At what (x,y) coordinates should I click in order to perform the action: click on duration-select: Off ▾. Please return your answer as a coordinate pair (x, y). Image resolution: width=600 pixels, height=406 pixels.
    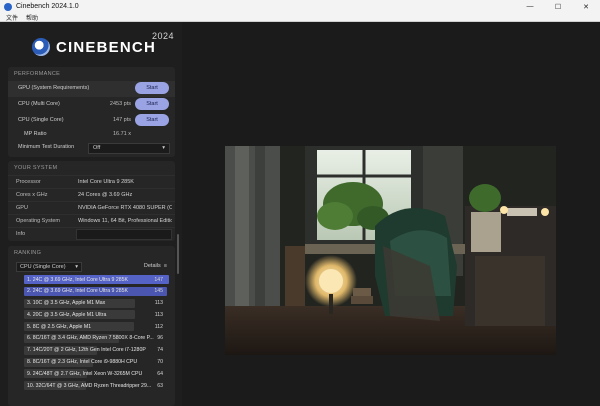
    Looking at the image, I should click on (129, 148).